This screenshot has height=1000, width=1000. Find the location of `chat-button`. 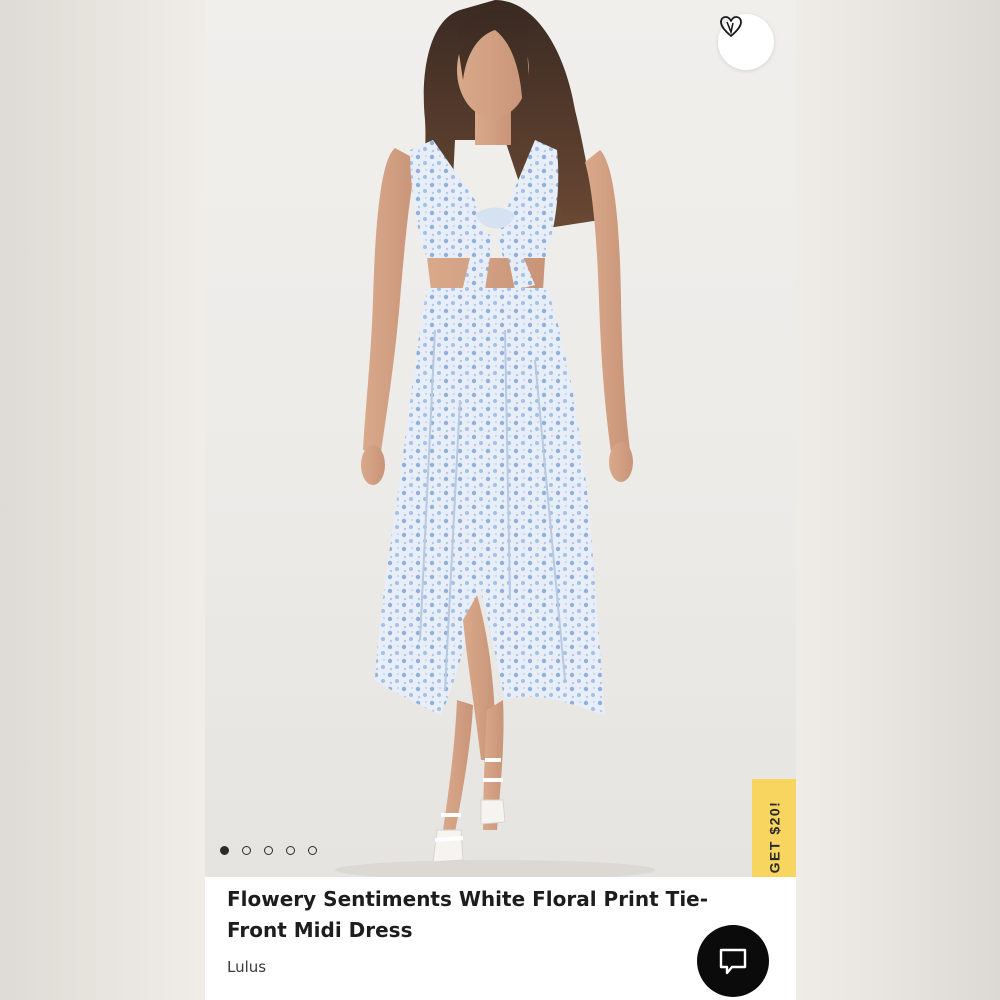

chat-button is located at coordinates (733, 961).